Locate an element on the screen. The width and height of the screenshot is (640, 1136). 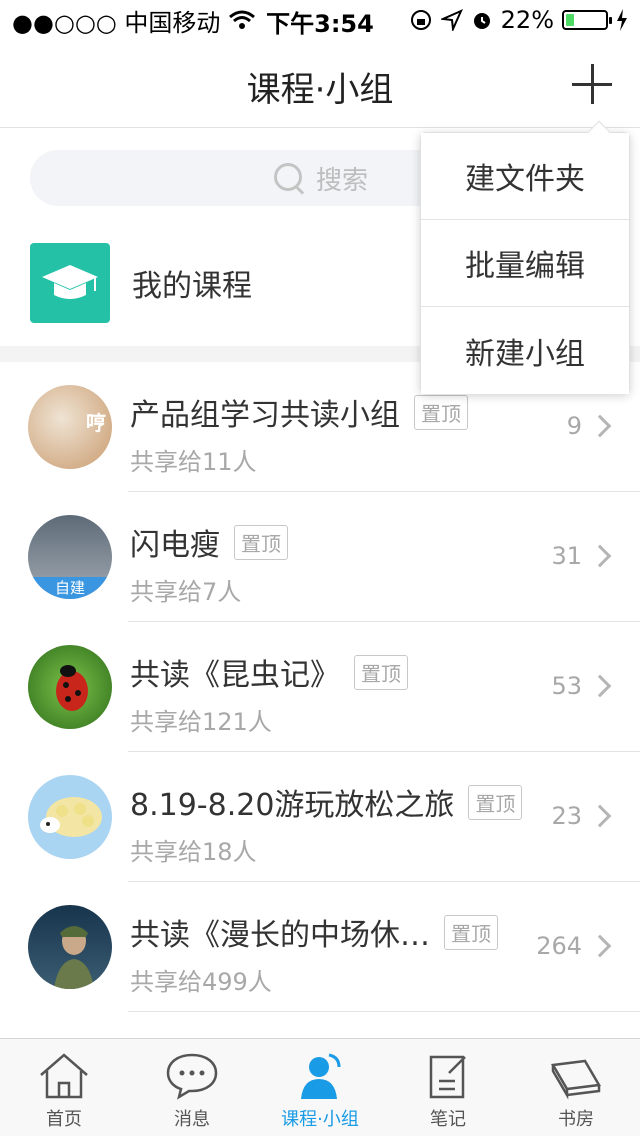
tab-label: 书房 is located at coordinates (576, 1119).